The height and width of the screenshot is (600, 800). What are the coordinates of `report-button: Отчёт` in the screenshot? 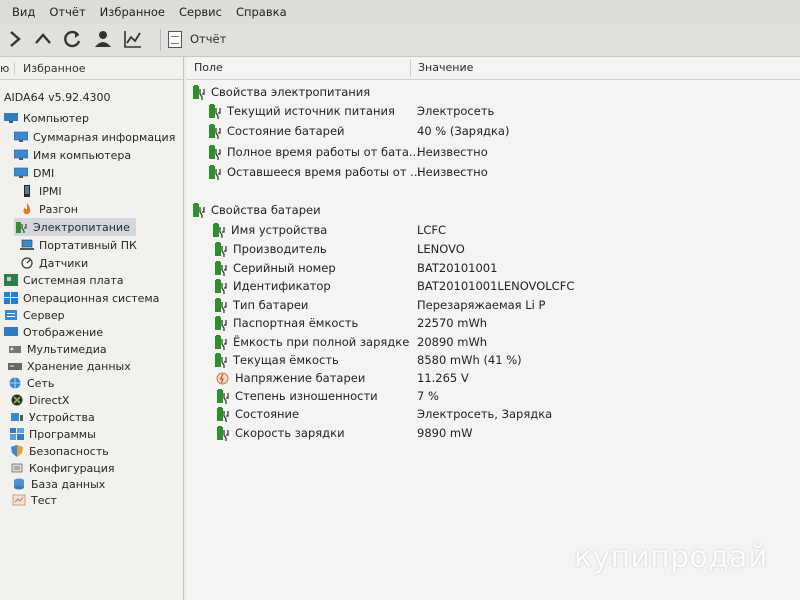 It's located at (197, 39).